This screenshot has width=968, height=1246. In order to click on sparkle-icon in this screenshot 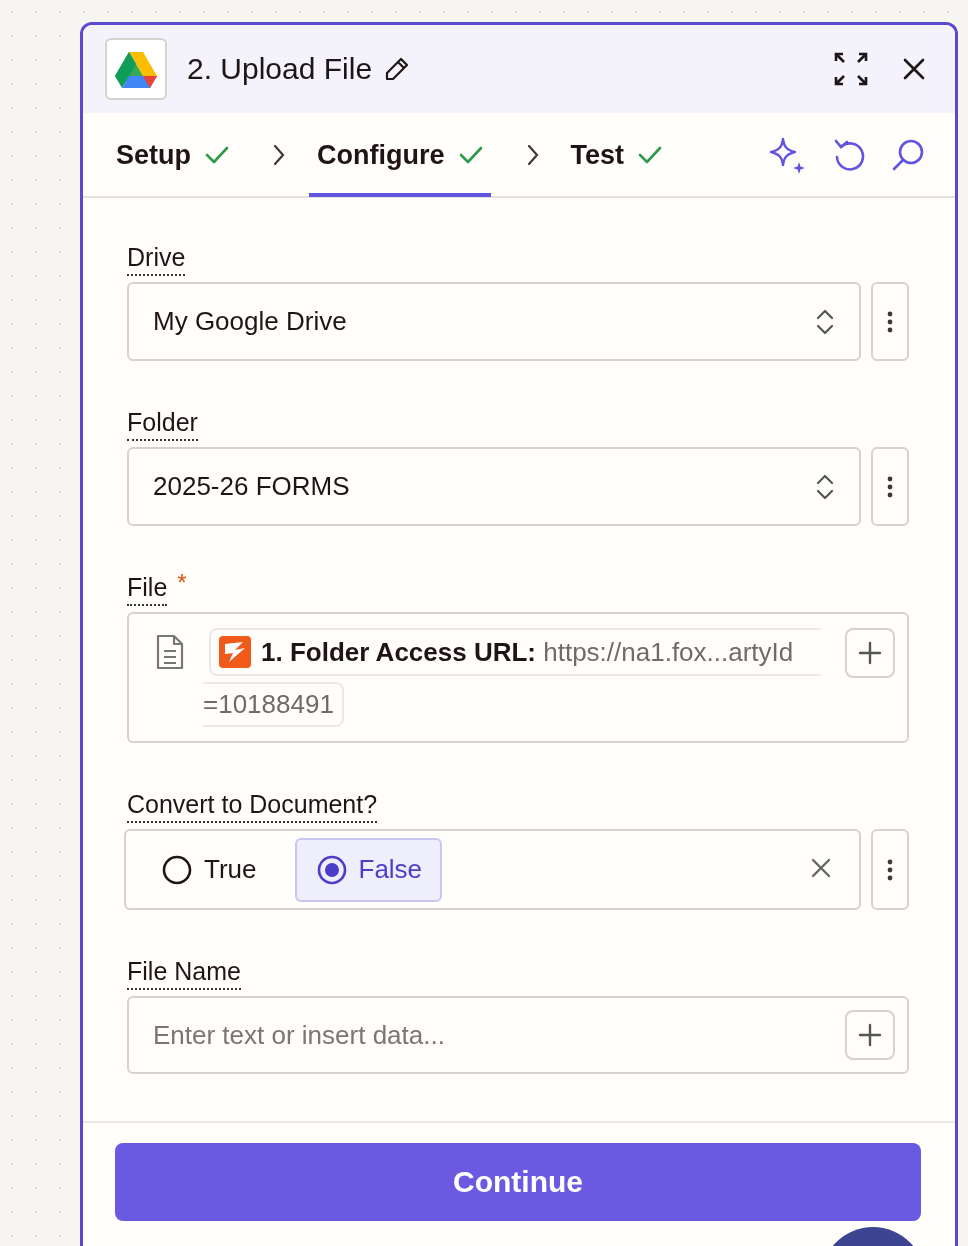, I will do `click(787, 154)`.